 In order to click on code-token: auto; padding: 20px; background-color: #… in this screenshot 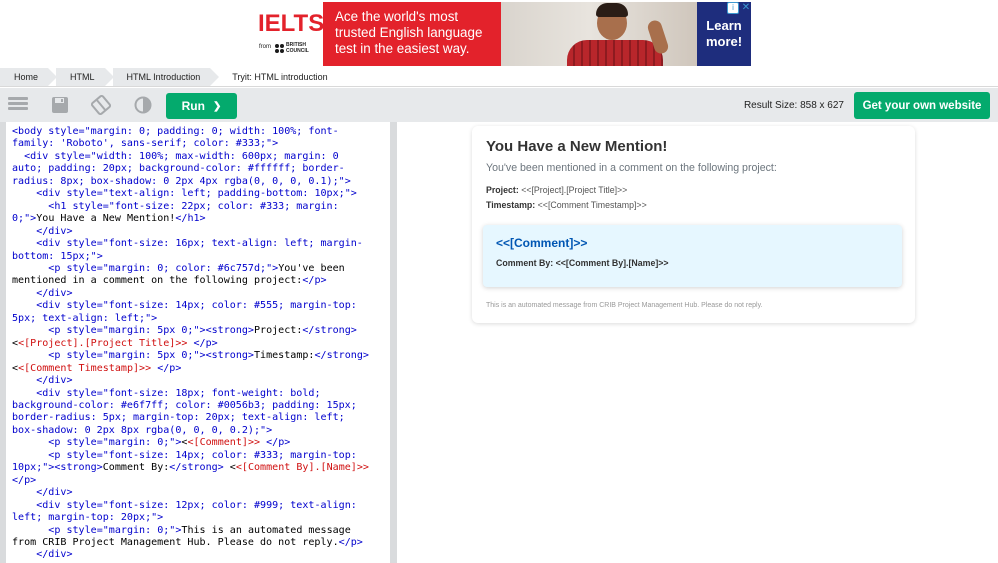, I will do `click(178, 169)`.